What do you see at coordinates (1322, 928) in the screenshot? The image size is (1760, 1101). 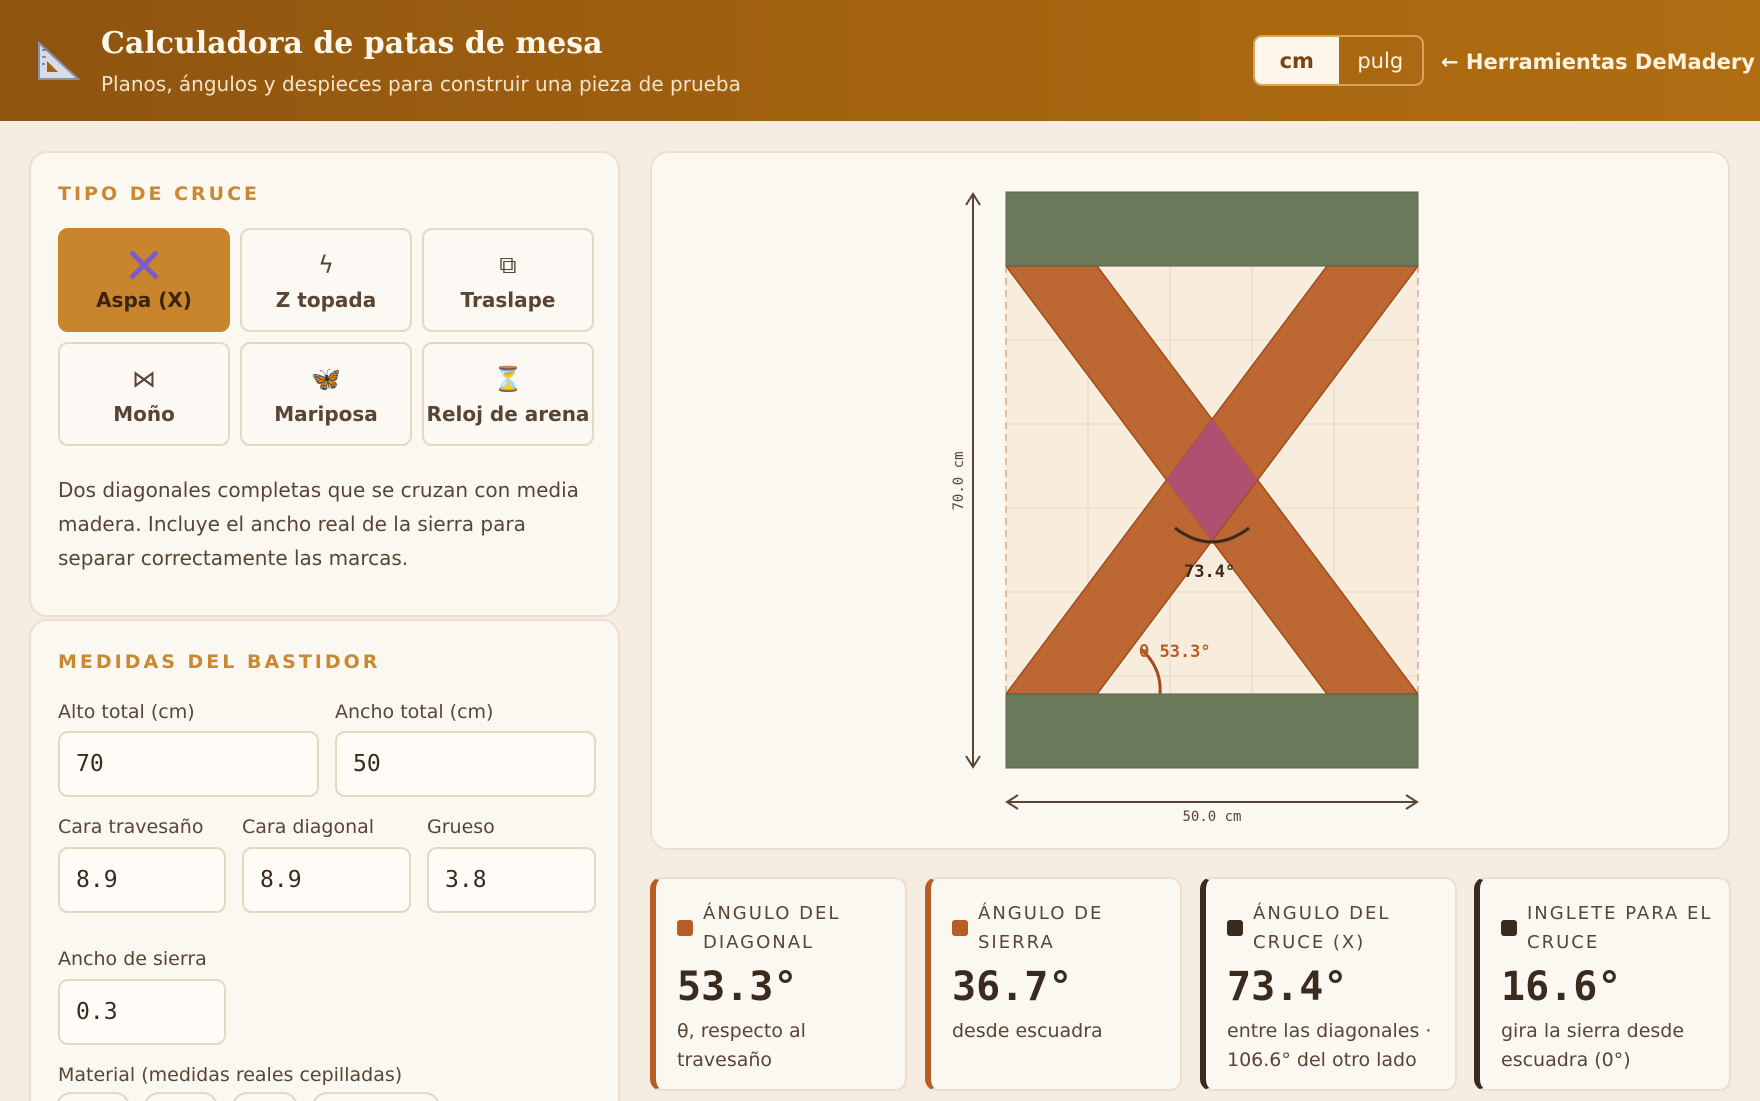 I see `result-title: ÁNGULO DEL CRUCE (X)` at bounding box center [1322, 928].